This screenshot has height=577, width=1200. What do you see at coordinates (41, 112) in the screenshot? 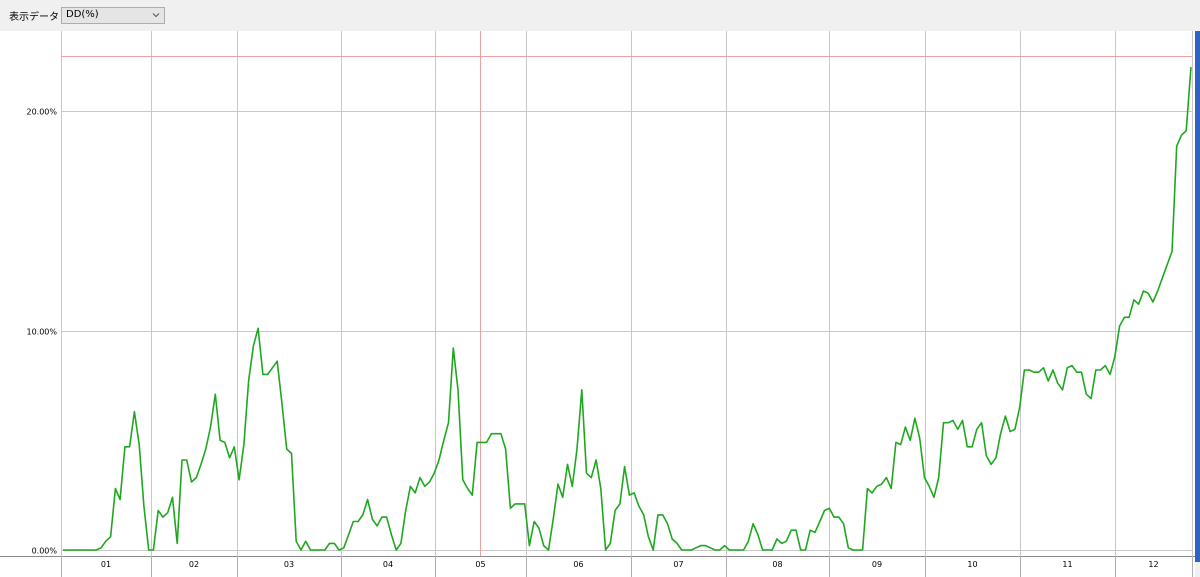
I see `y-tick-label: 20.00%` at bounding box center [41, 112].